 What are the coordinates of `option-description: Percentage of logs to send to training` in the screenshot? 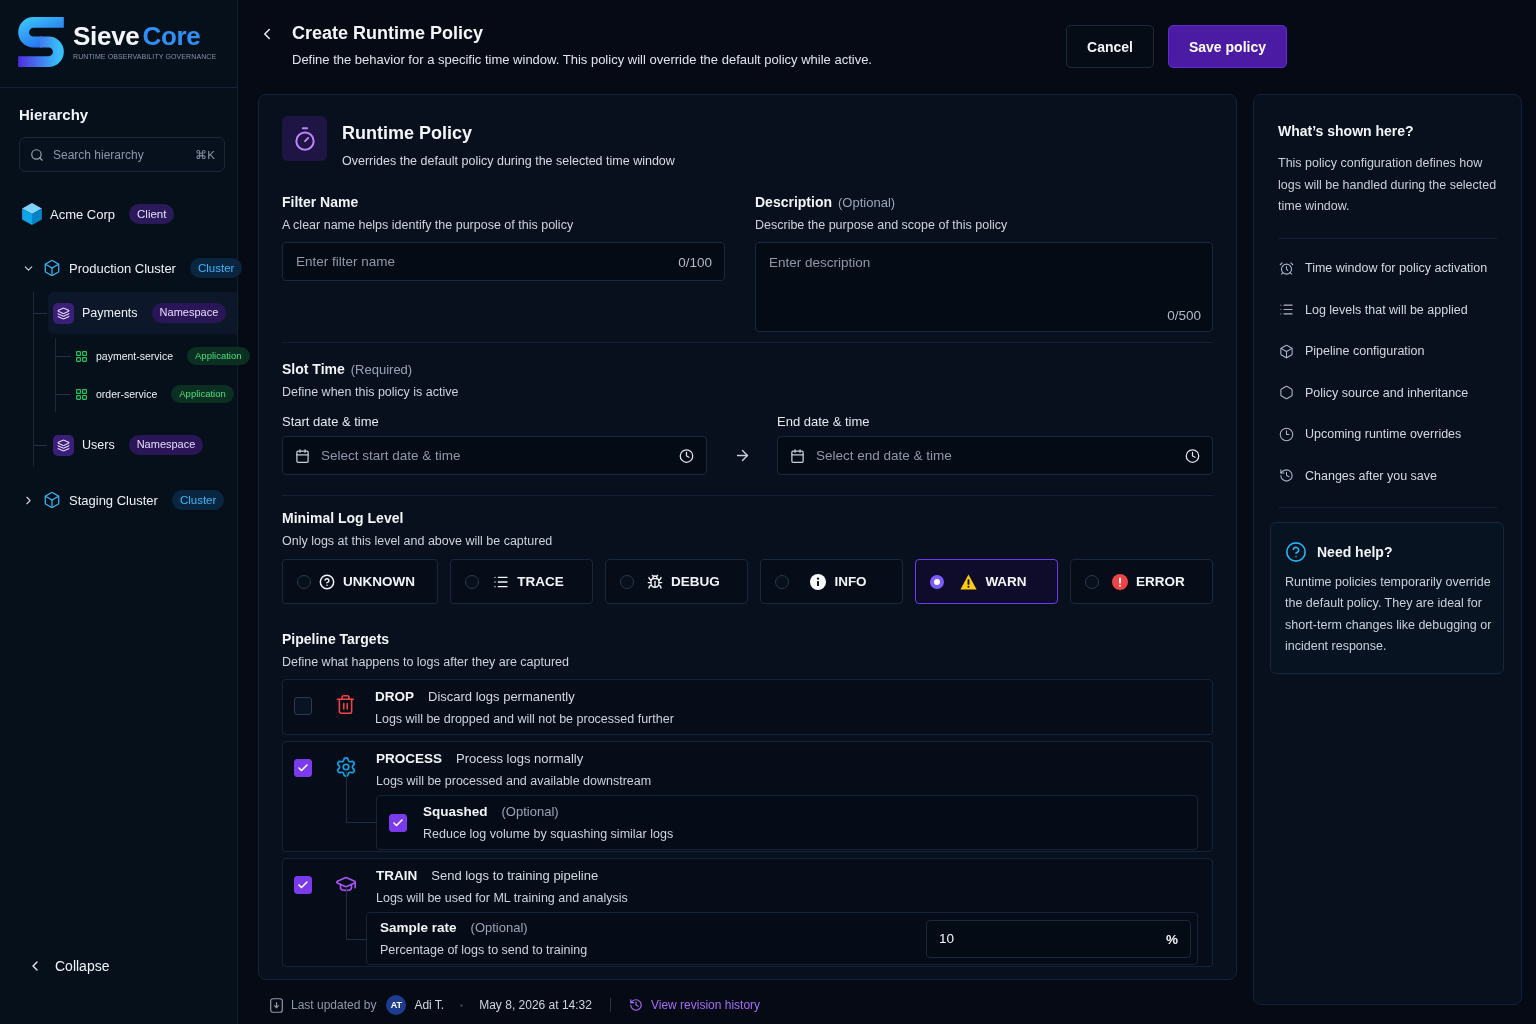 It's located at (484, 950).